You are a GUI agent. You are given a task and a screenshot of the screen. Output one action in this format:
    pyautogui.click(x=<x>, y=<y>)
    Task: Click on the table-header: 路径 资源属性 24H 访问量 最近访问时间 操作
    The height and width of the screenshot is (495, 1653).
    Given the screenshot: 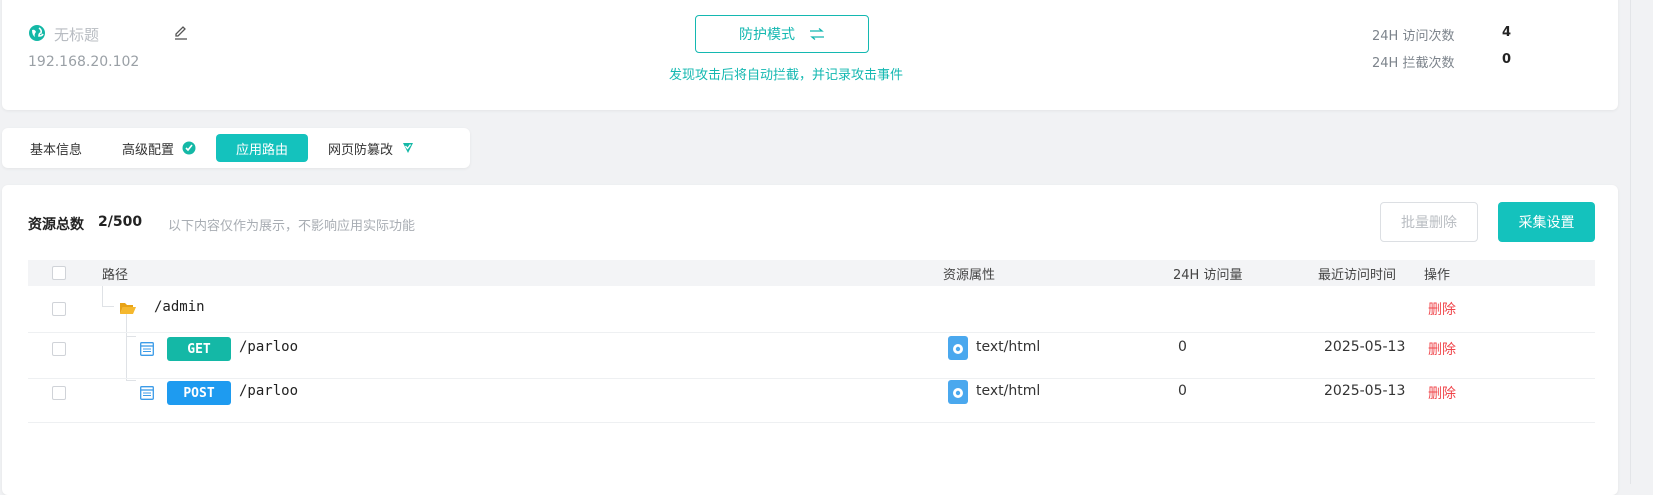 What is the action you would take?
    pyautogui.click(x=811, y=273)
    